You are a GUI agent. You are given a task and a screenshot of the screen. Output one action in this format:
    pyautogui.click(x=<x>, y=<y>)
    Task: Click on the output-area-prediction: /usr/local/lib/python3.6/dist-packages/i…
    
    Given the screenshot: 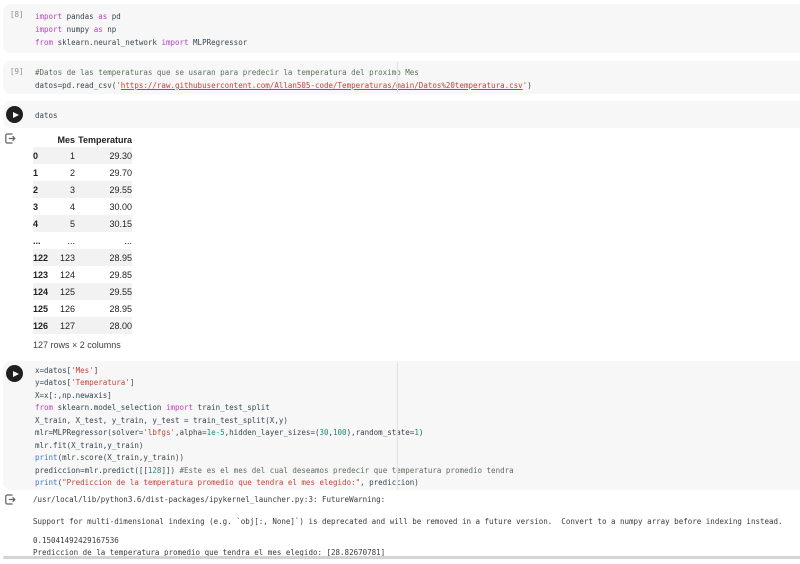 What is the action you would take?
    pyautogui.click(x=400, y=523)
    